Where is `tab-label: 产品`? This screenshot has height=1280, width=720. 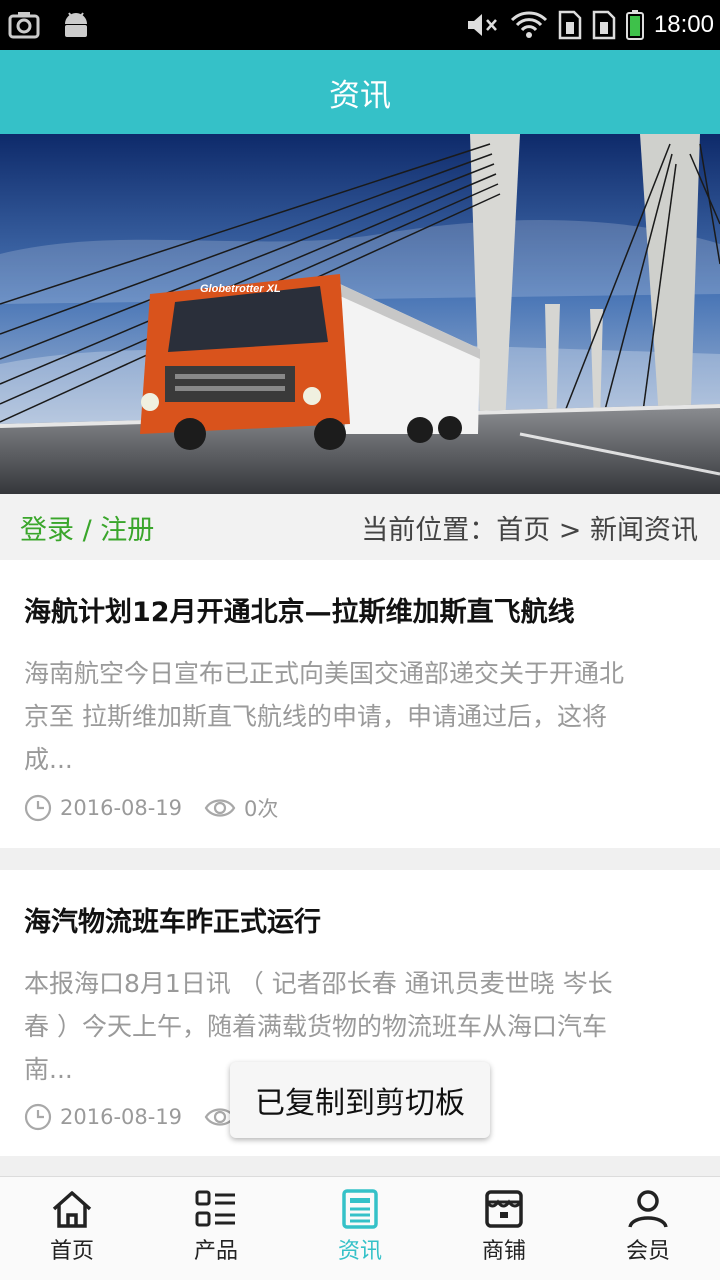 tab-label: 产品 is located at coordinates (215, 1251).